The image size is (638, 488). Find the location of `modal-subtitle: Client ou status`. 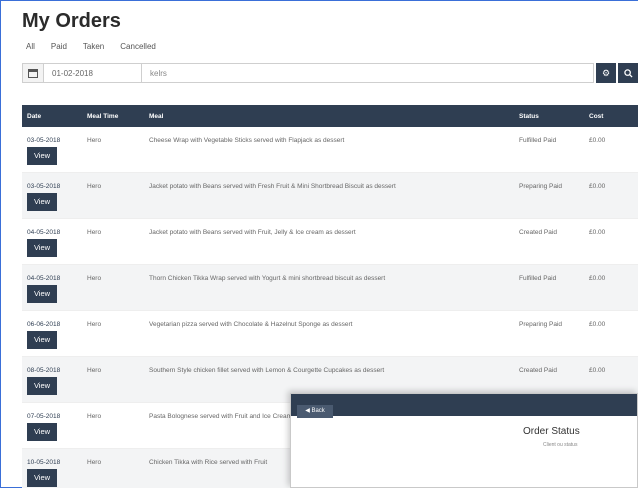

modal-subtitle: Client ou status is located at coordinates (560, 445).